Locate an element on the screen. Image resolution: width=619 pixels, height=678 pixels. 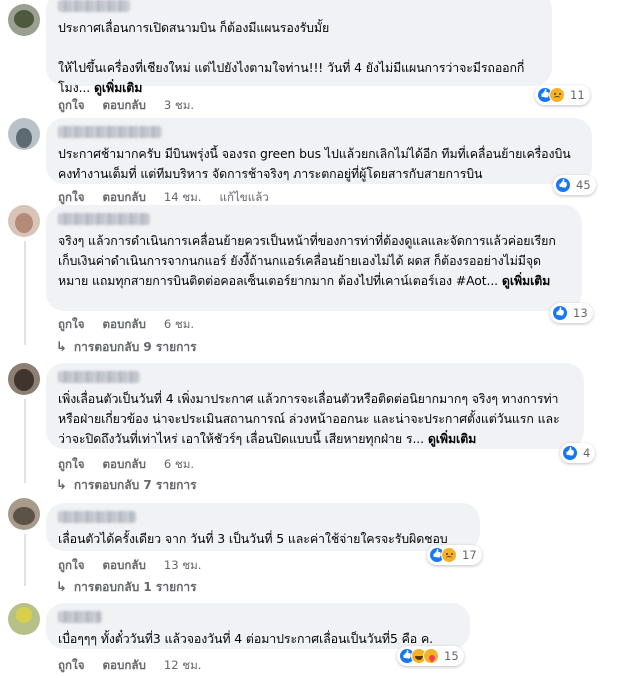
reaction-summary: 13 is located at coordinates (571, 313).